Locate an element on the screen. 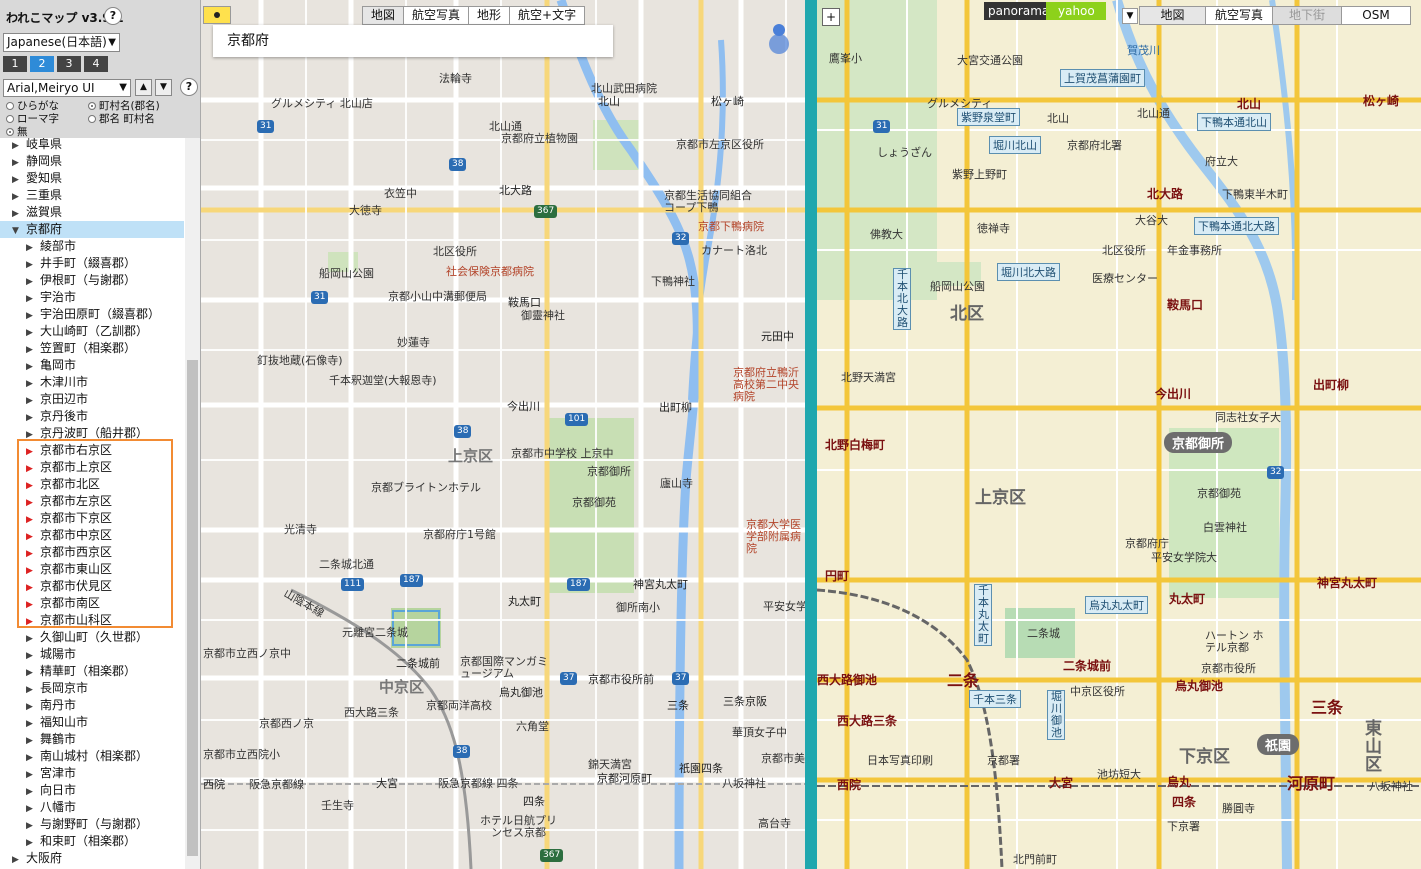 This screenshot has width=1421, height=869. tree-item: ▶ 伊根町（与謝郡） is located at coordinates (81, 280).